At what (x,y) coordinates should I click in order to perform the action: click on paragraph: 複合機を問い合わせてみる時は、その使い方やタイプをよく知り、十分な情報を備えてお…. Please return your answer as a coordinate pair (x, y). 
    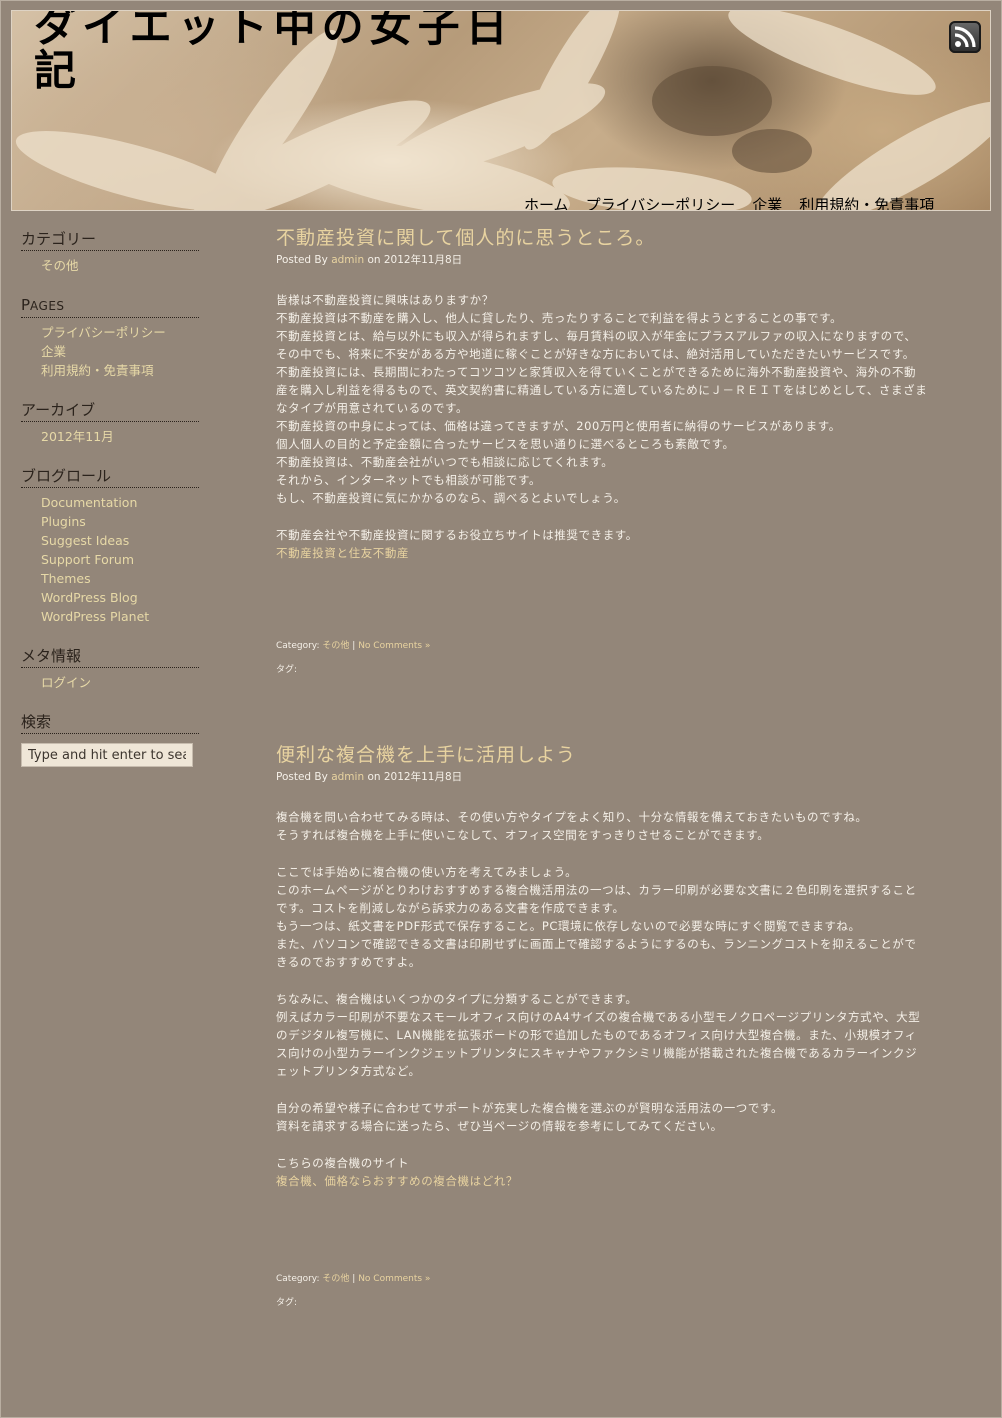
    Looking at the image, I should click on (572, 826).